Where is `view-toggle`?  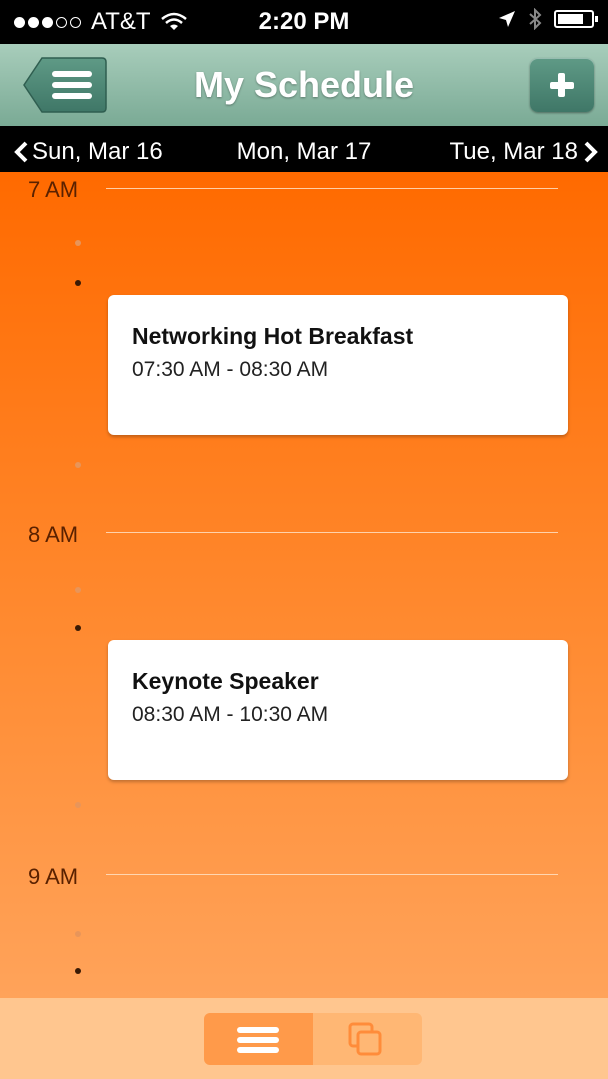
view-toggle is located at coordinates (313, 1039).